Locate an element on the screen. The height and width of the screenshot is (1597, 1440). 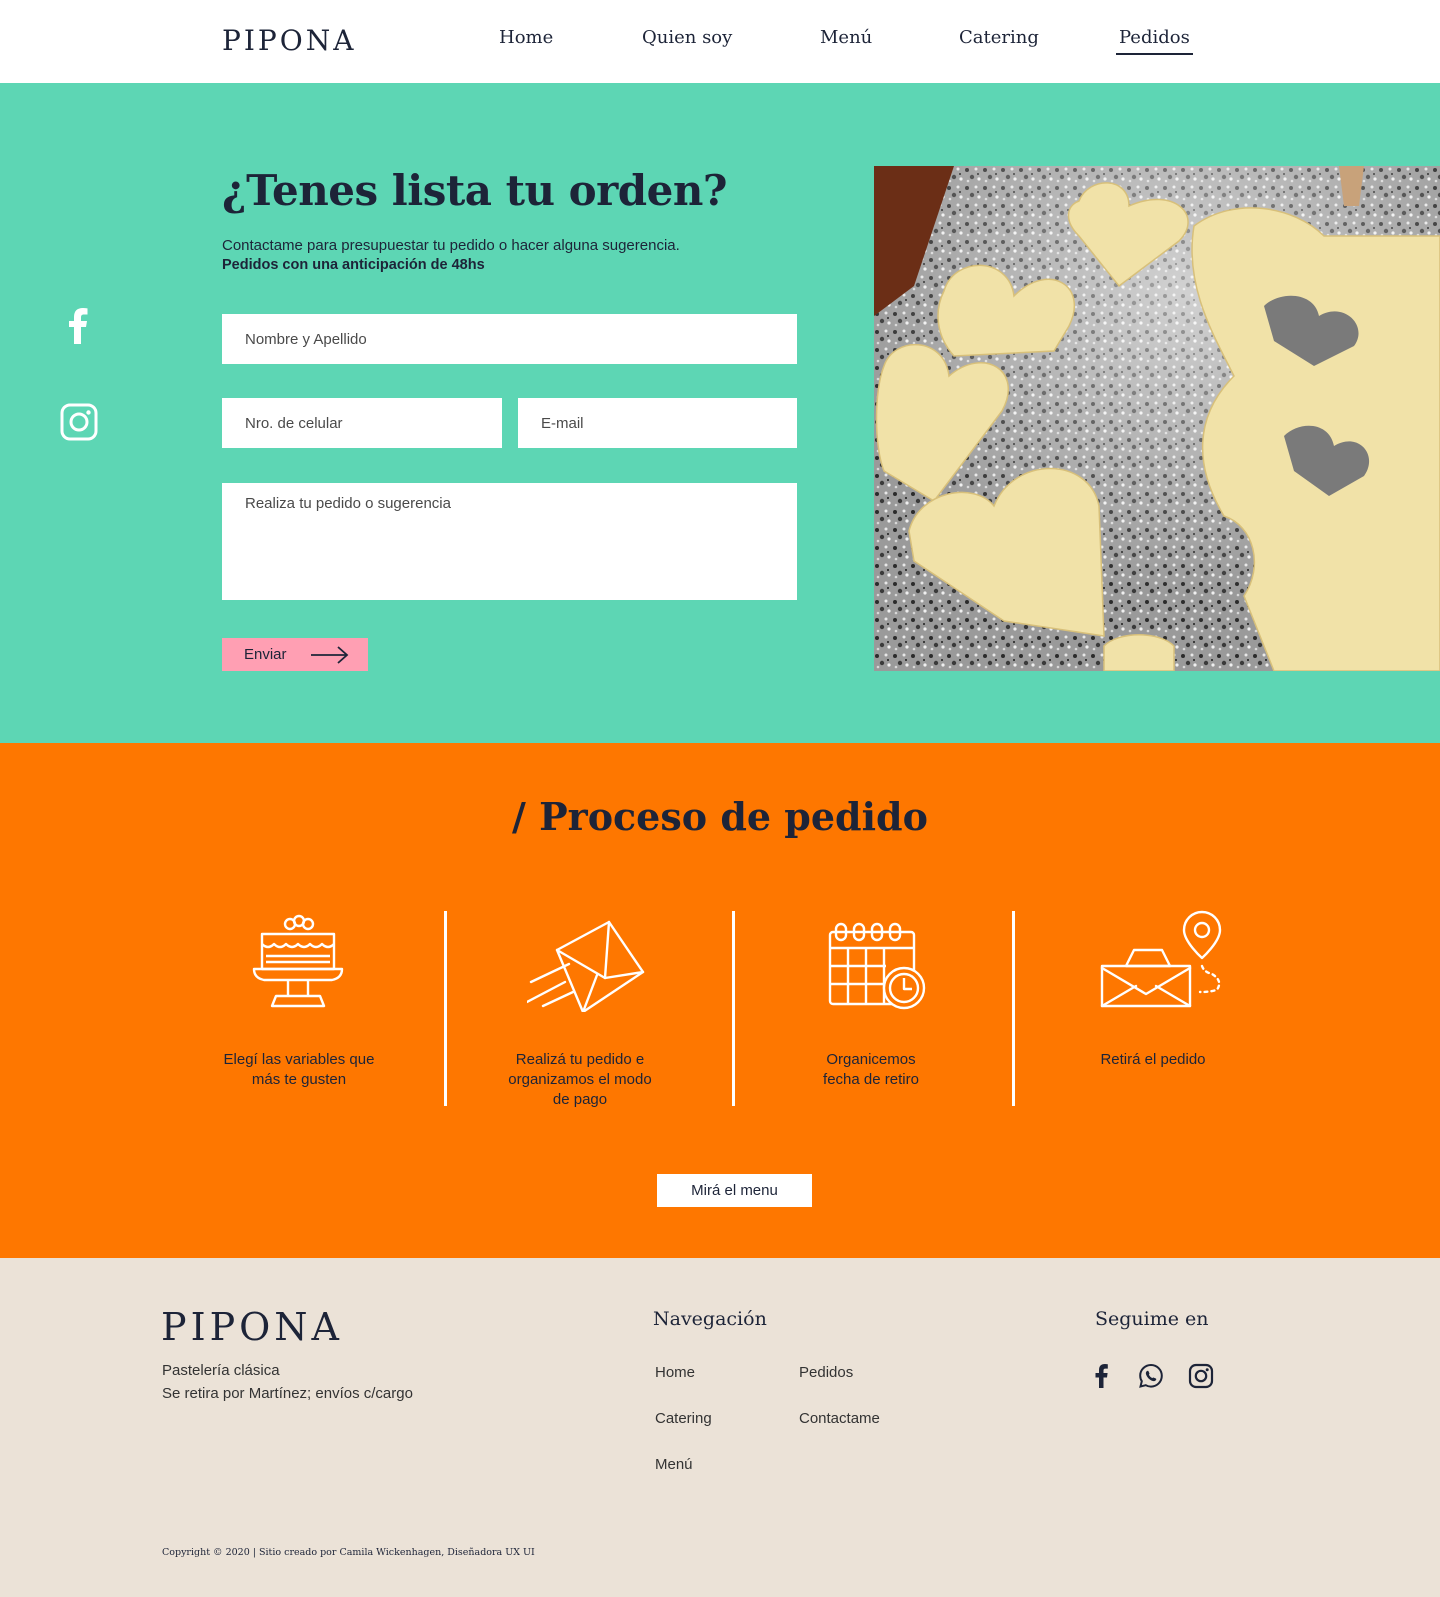
nav-catering: Catering is located at coordinates (999, 37).